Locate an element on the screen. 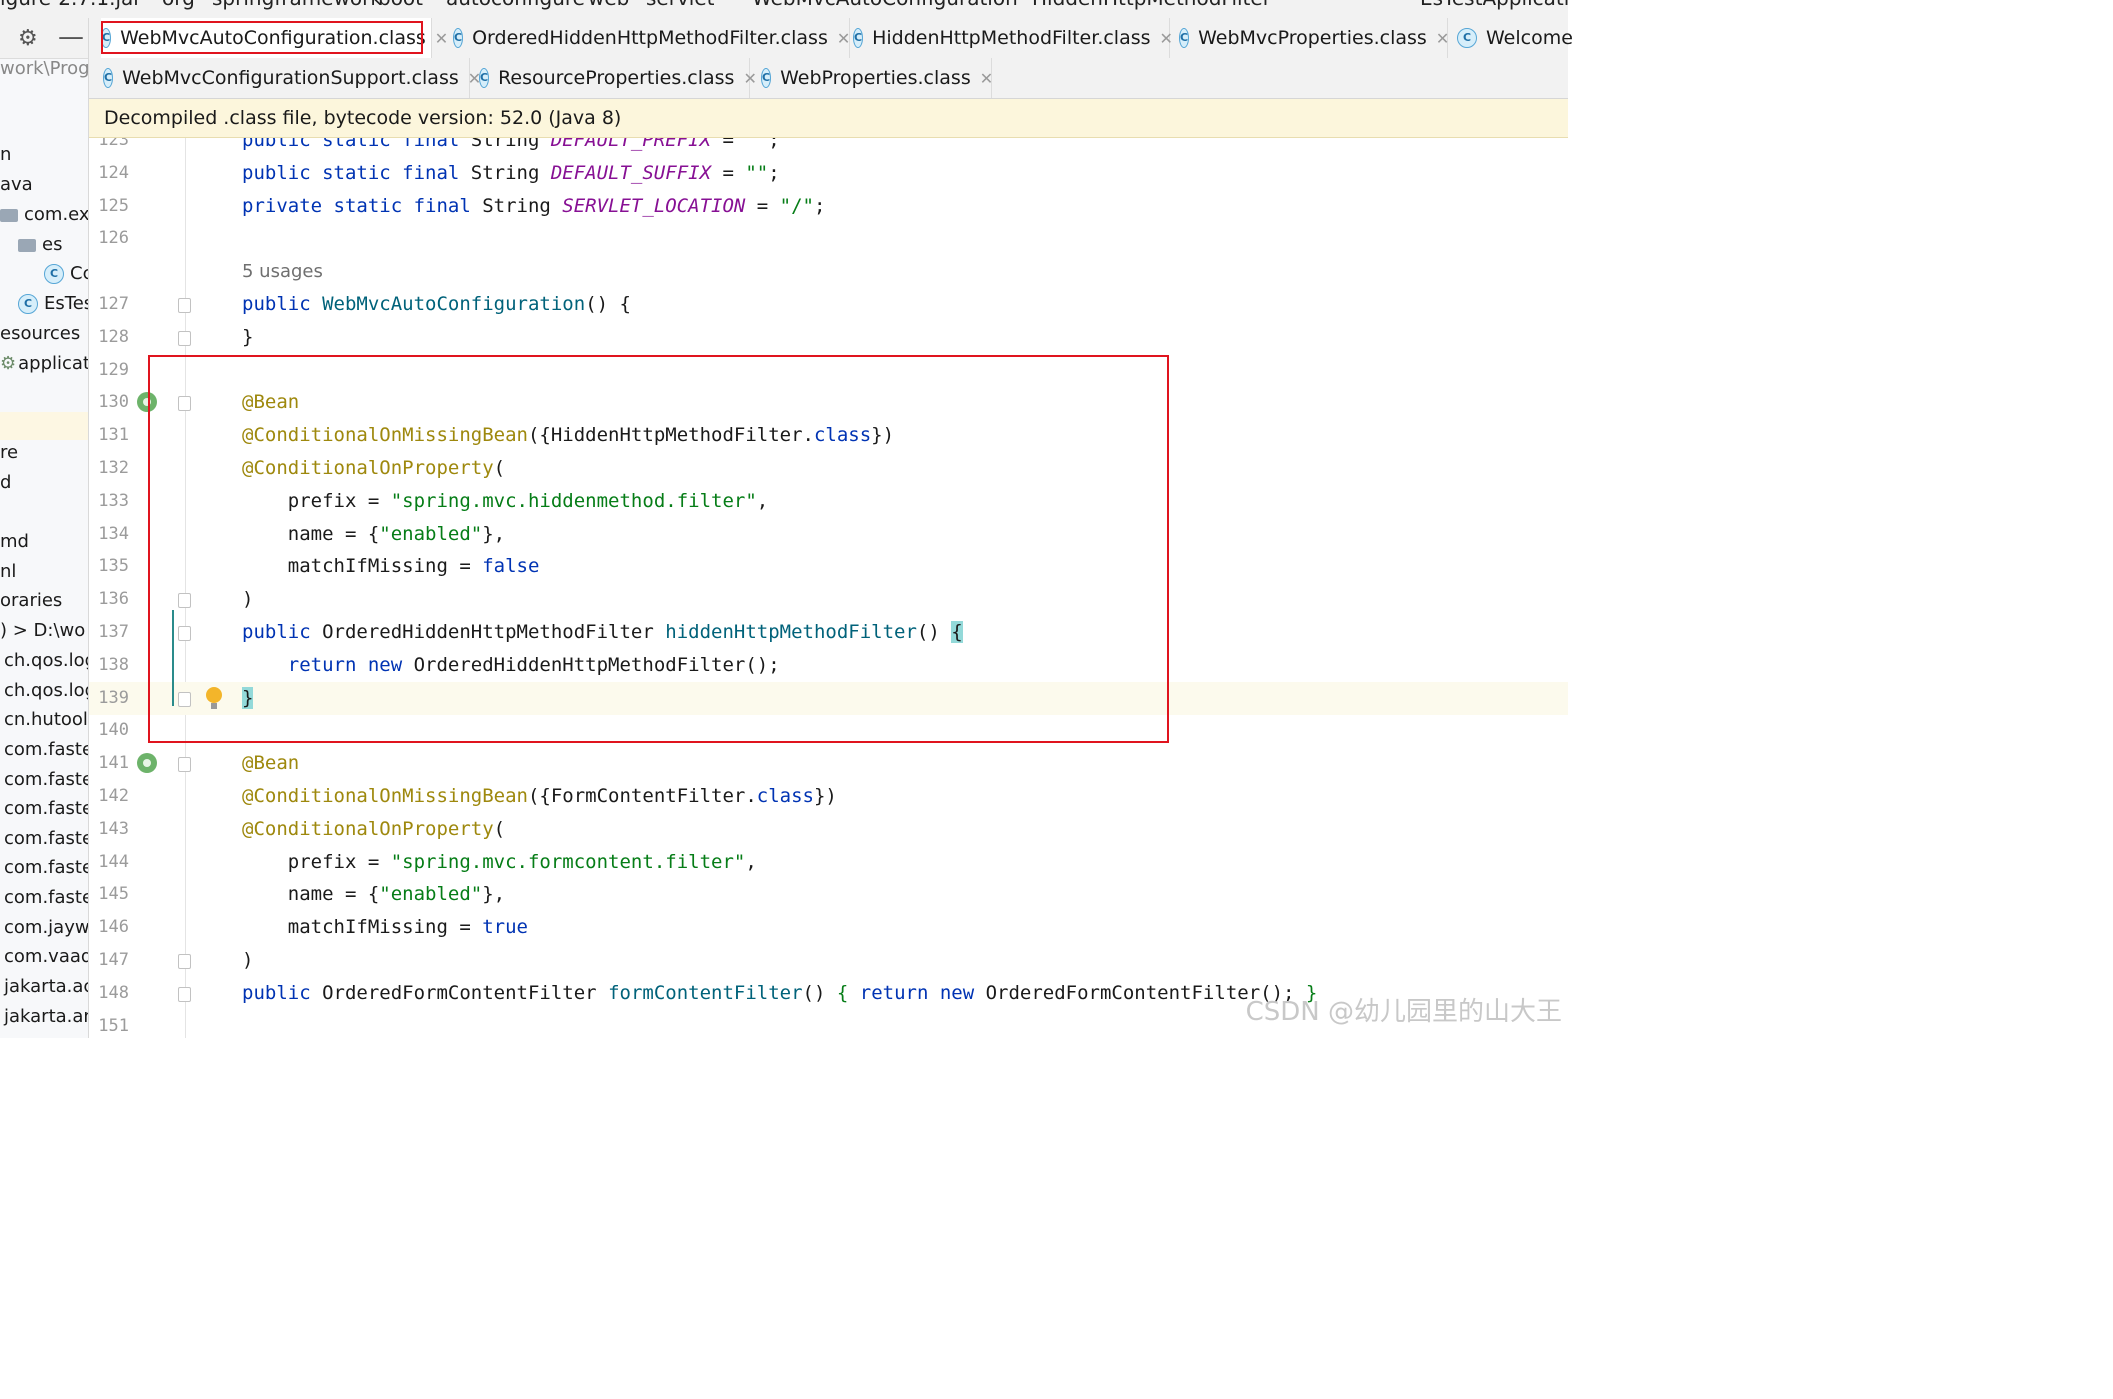 This screenshot has height=1399, width=2113. tab-orderedhiddenhttpmethodfilter: C OrderedHiddenHttpMethodFilter.class ✕ is located at coordinates (645, 38).